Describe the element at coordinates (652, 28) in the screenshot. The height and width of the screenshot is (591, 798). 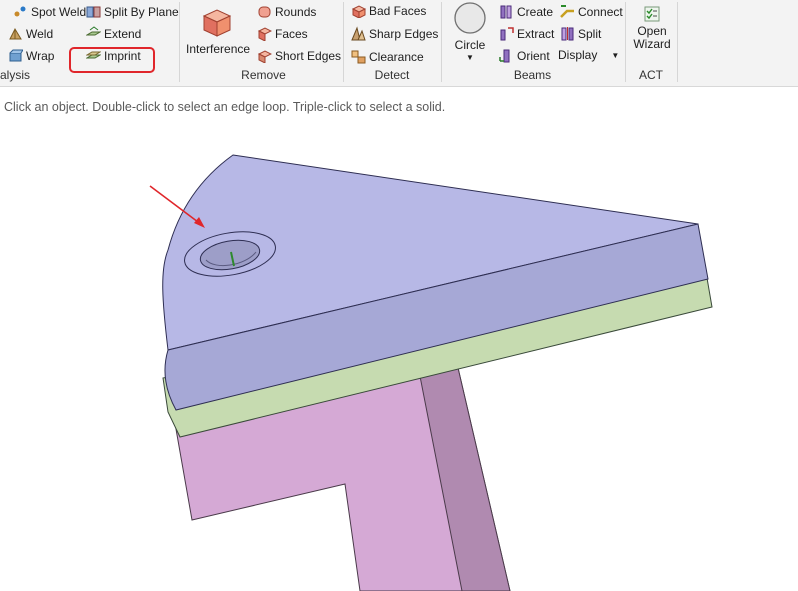
I see `open-wizard-button: Open Wizard` at that location.